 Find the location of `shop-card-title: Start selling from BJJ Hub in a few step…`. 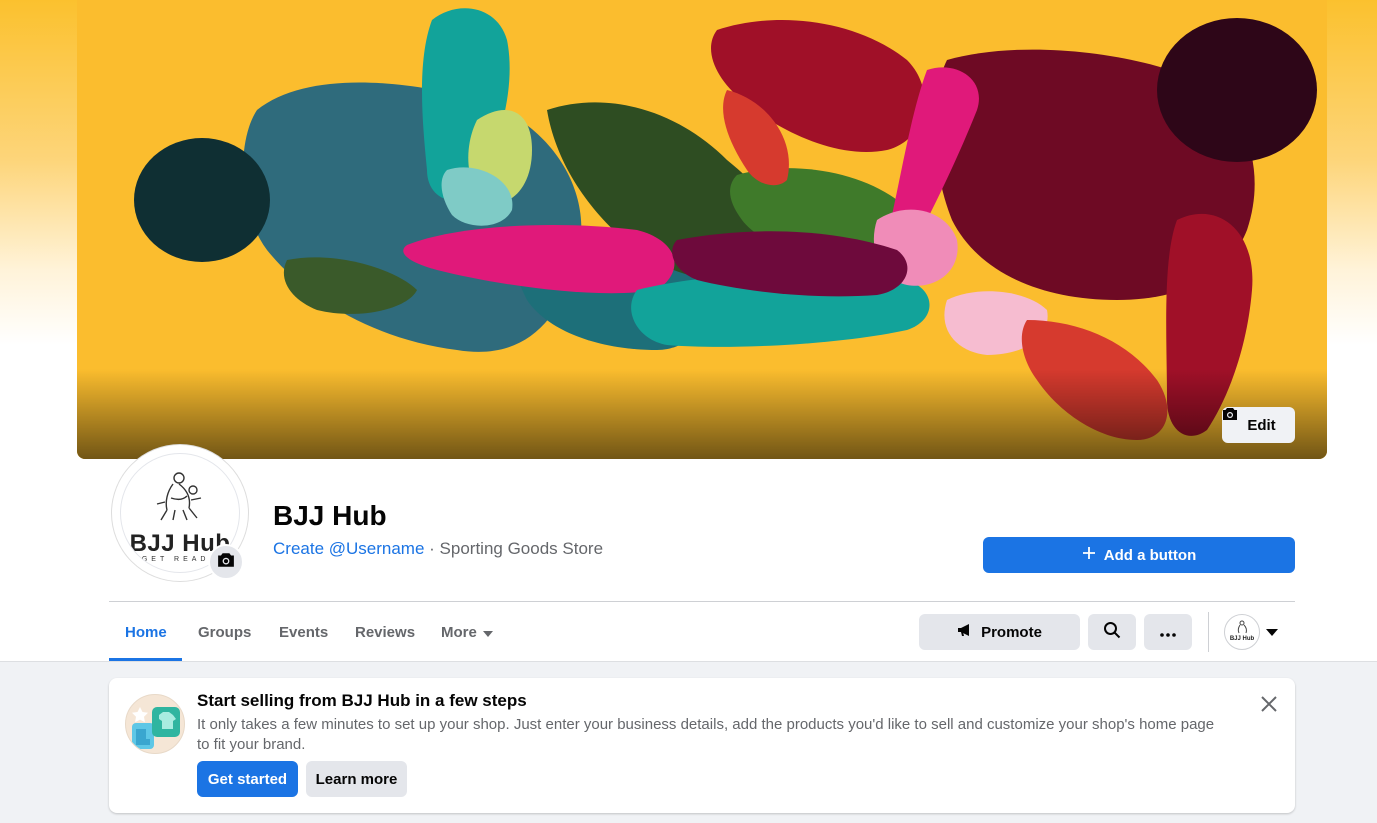

shop-card-title: Start selling from BJJ Hub in a few step… is located at coordinates (362, 700).